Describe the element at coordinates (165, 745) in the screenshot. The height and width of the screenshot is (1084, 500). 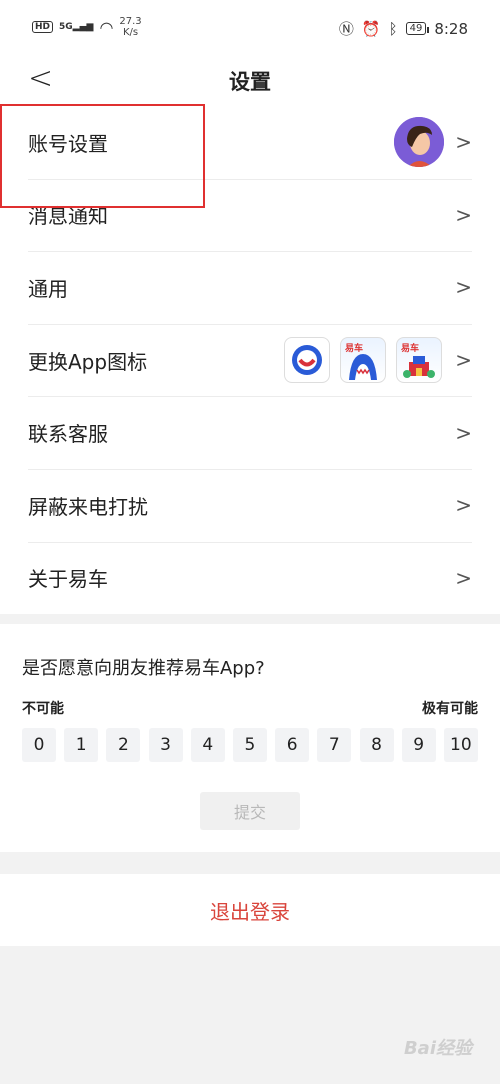
I see `score-option-3: 3` at that location.